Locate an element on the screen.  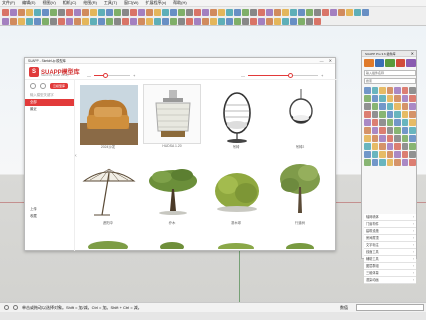
sidebar-item-all: 全部 is located at coordinates (49, 102).